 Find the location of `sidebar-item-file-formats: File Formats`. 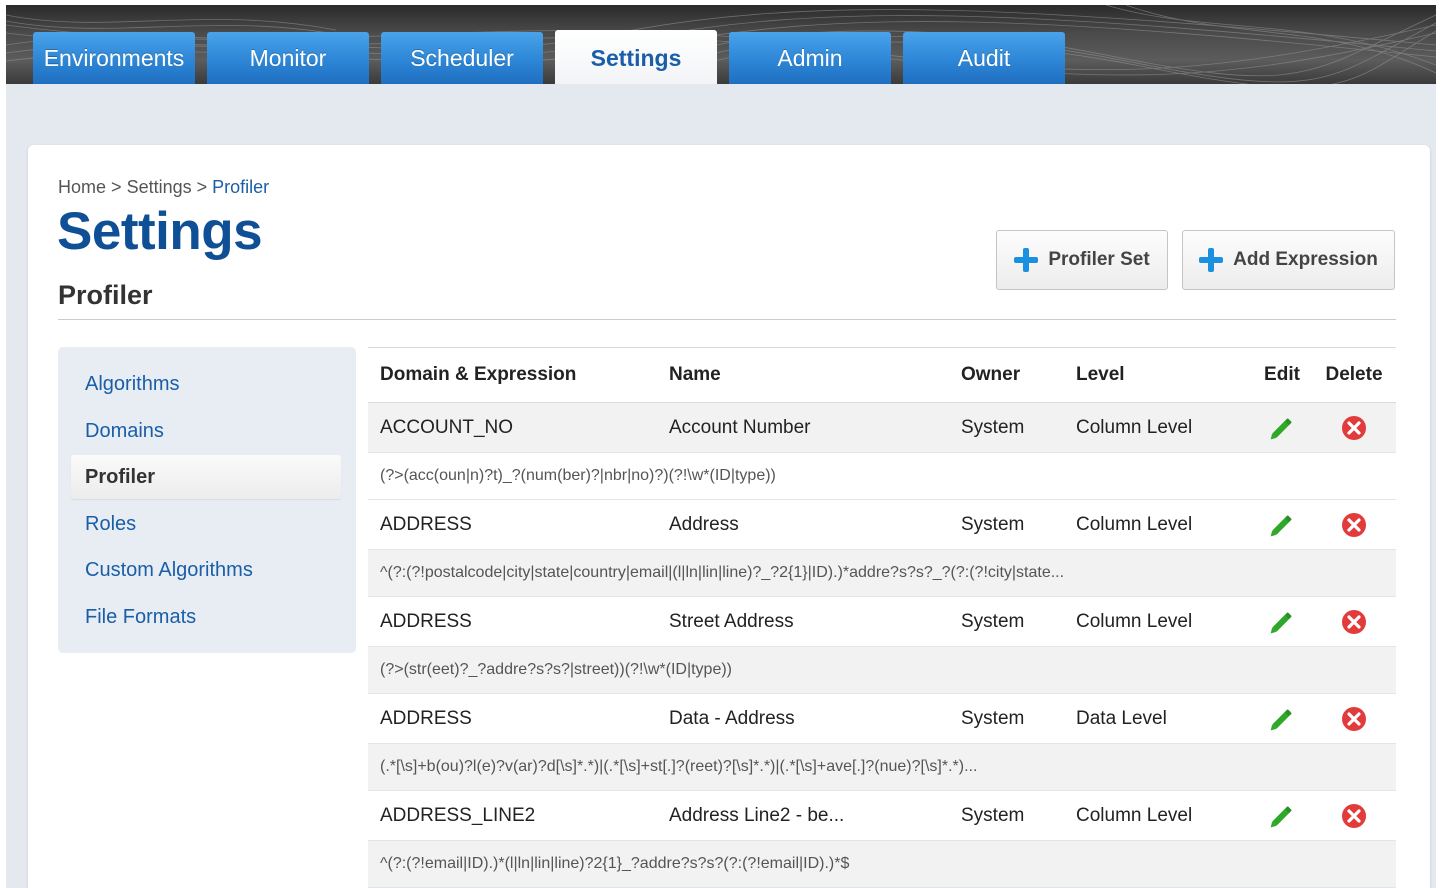

sidebar-item-file-formats: File Formats is located at coordinates (206, 617).